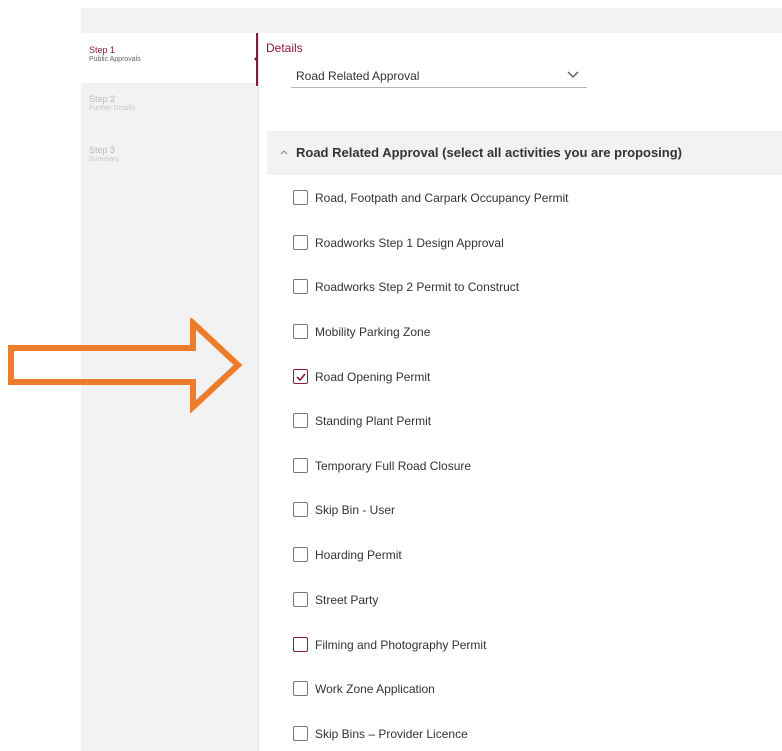  I want to click on active-step-notch, so click(256, 59).